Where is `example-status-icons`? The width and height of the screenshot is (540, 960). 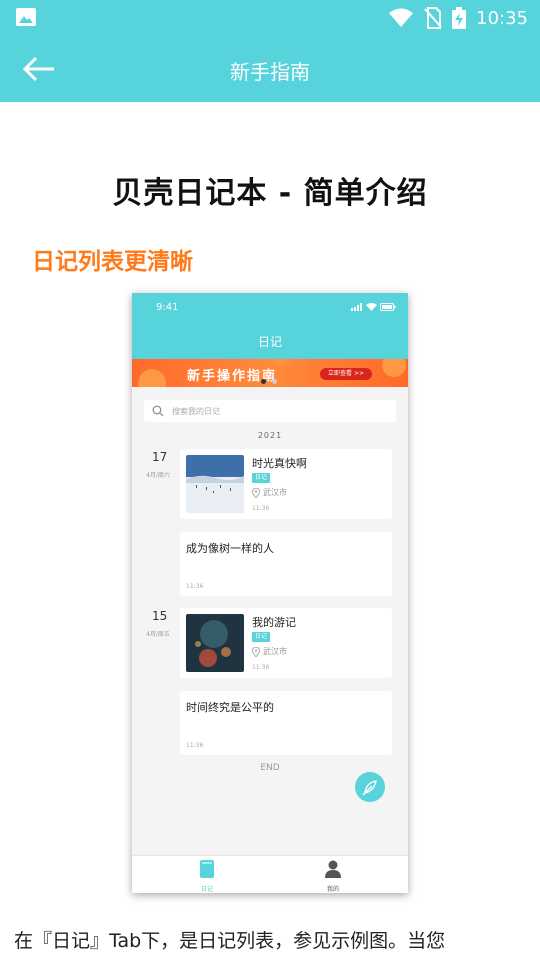 example-status-icons is located at coordinates (373, 307).